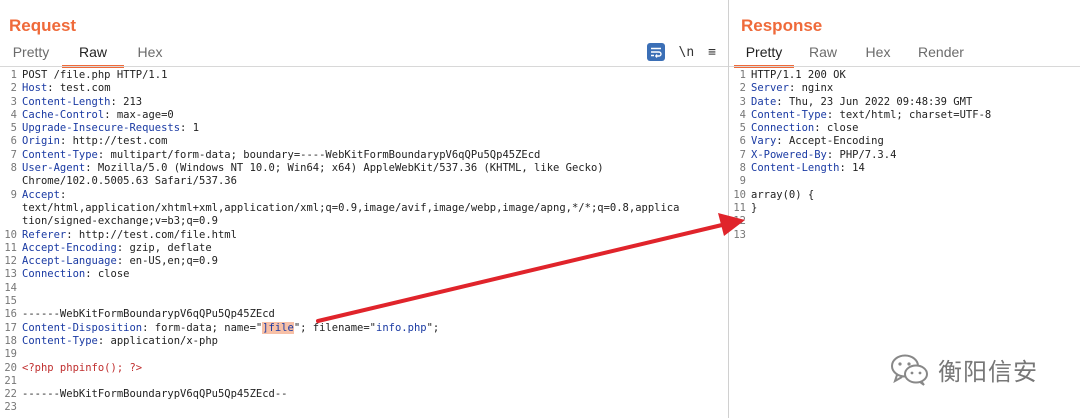 The width and height of the screenshot is (1080, 418). I want to click on code-line: 13, so click(904, 235).